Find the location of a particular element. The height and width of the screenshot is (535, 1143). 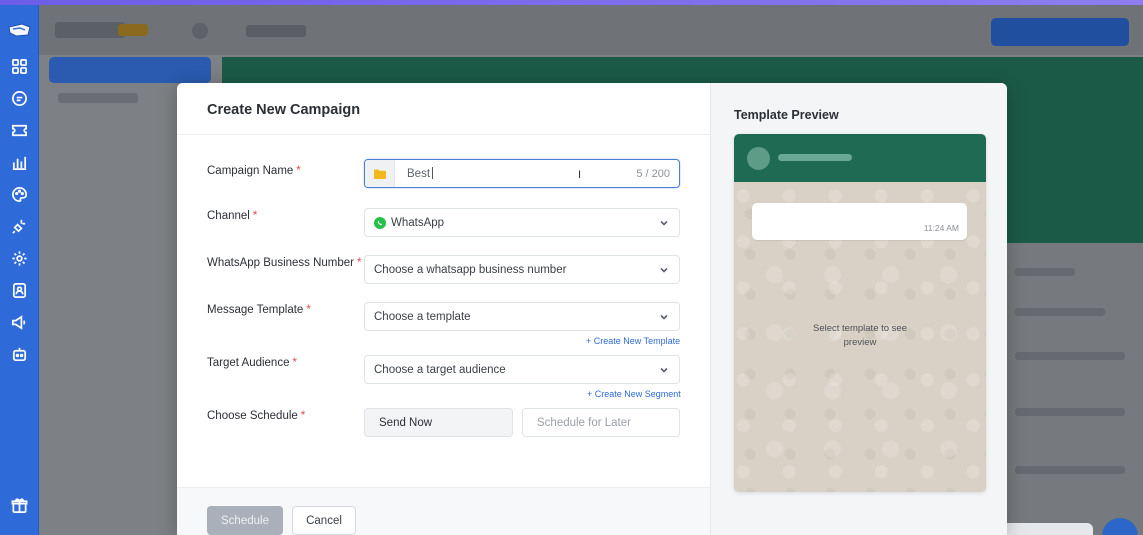

avatar is located at coordinates (758, 158).